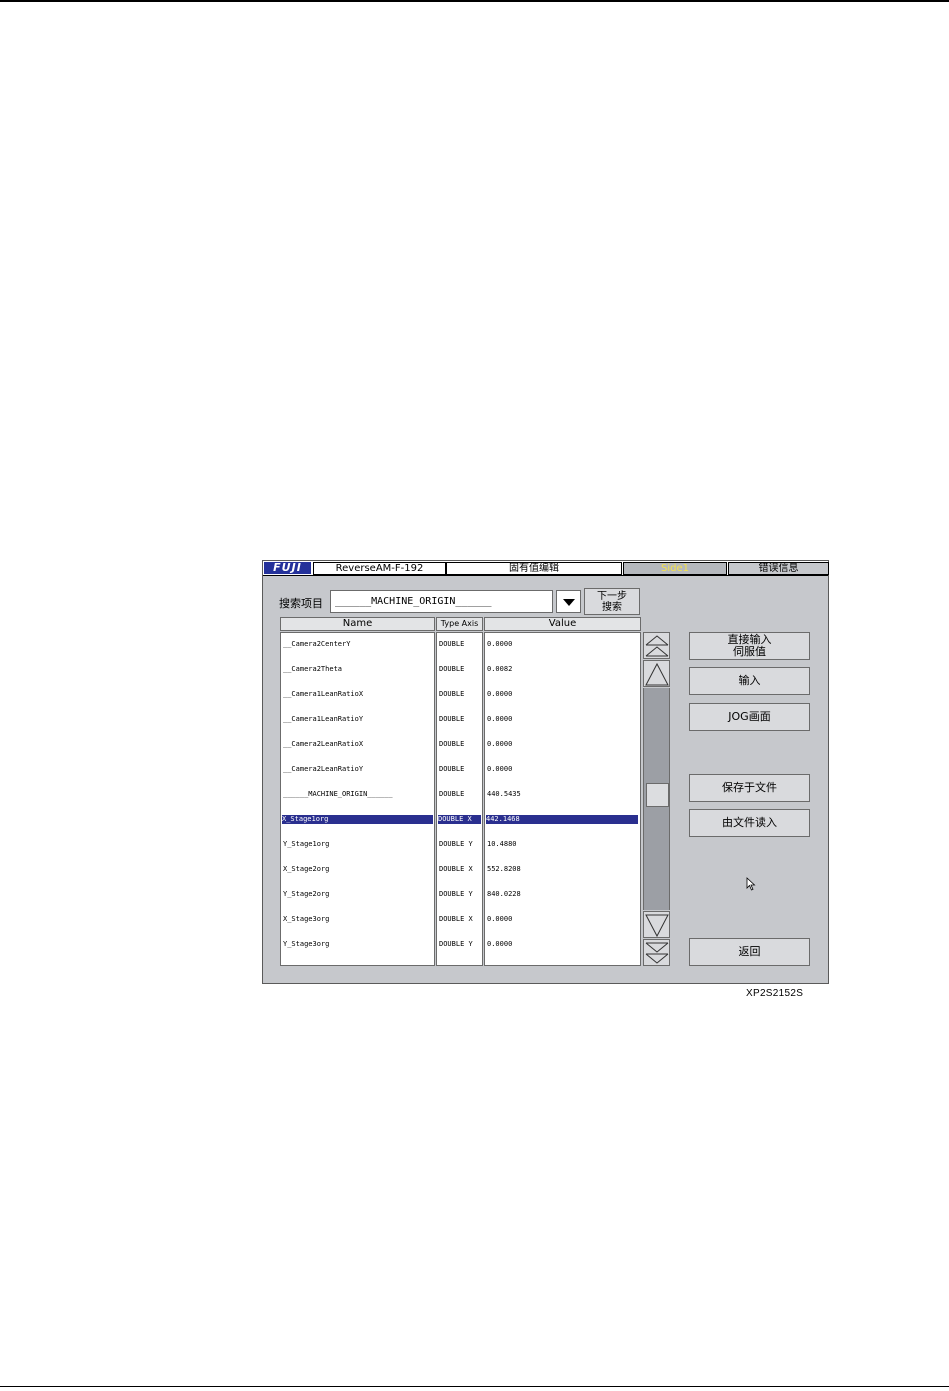  Describe the element at coordinates (749, 651) in the screenshot. I see `direct-servo-label-line2: 伺服值` at that location.